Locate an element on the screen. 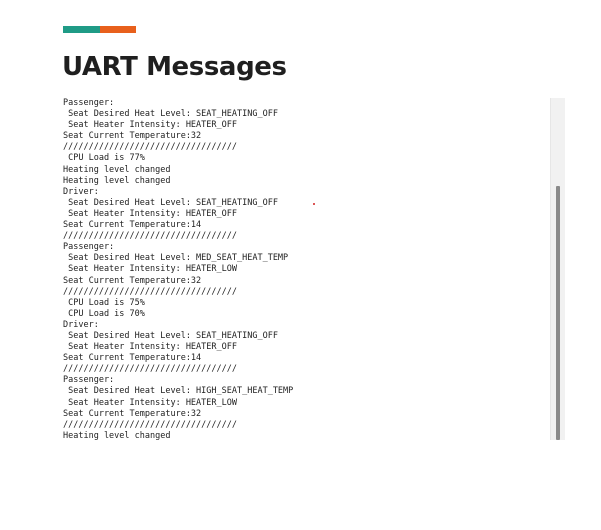 The height and width of the screenshot is (530, 601). page-title: UART Messages is located at coordinates (174, 67).